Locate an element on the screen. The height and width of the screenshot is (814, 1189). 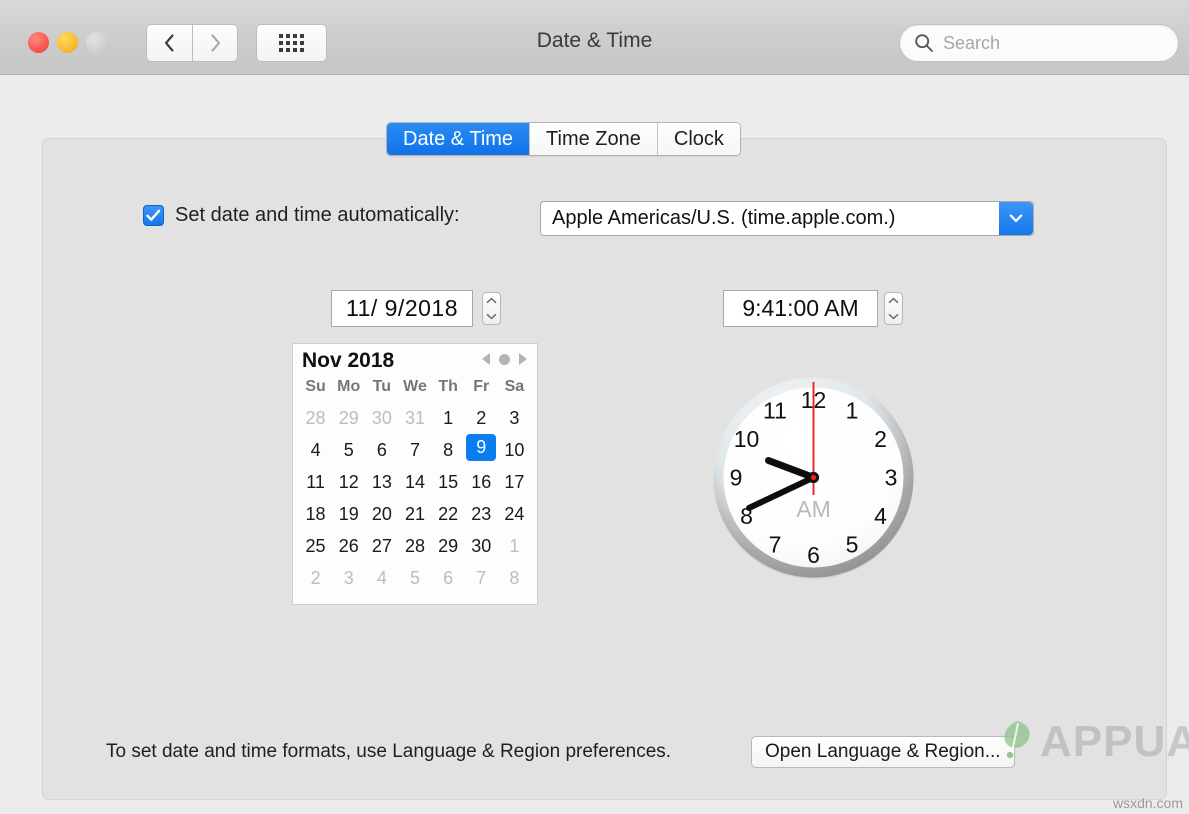
calendar-day-header: Th is located at coordinates (448, 386).